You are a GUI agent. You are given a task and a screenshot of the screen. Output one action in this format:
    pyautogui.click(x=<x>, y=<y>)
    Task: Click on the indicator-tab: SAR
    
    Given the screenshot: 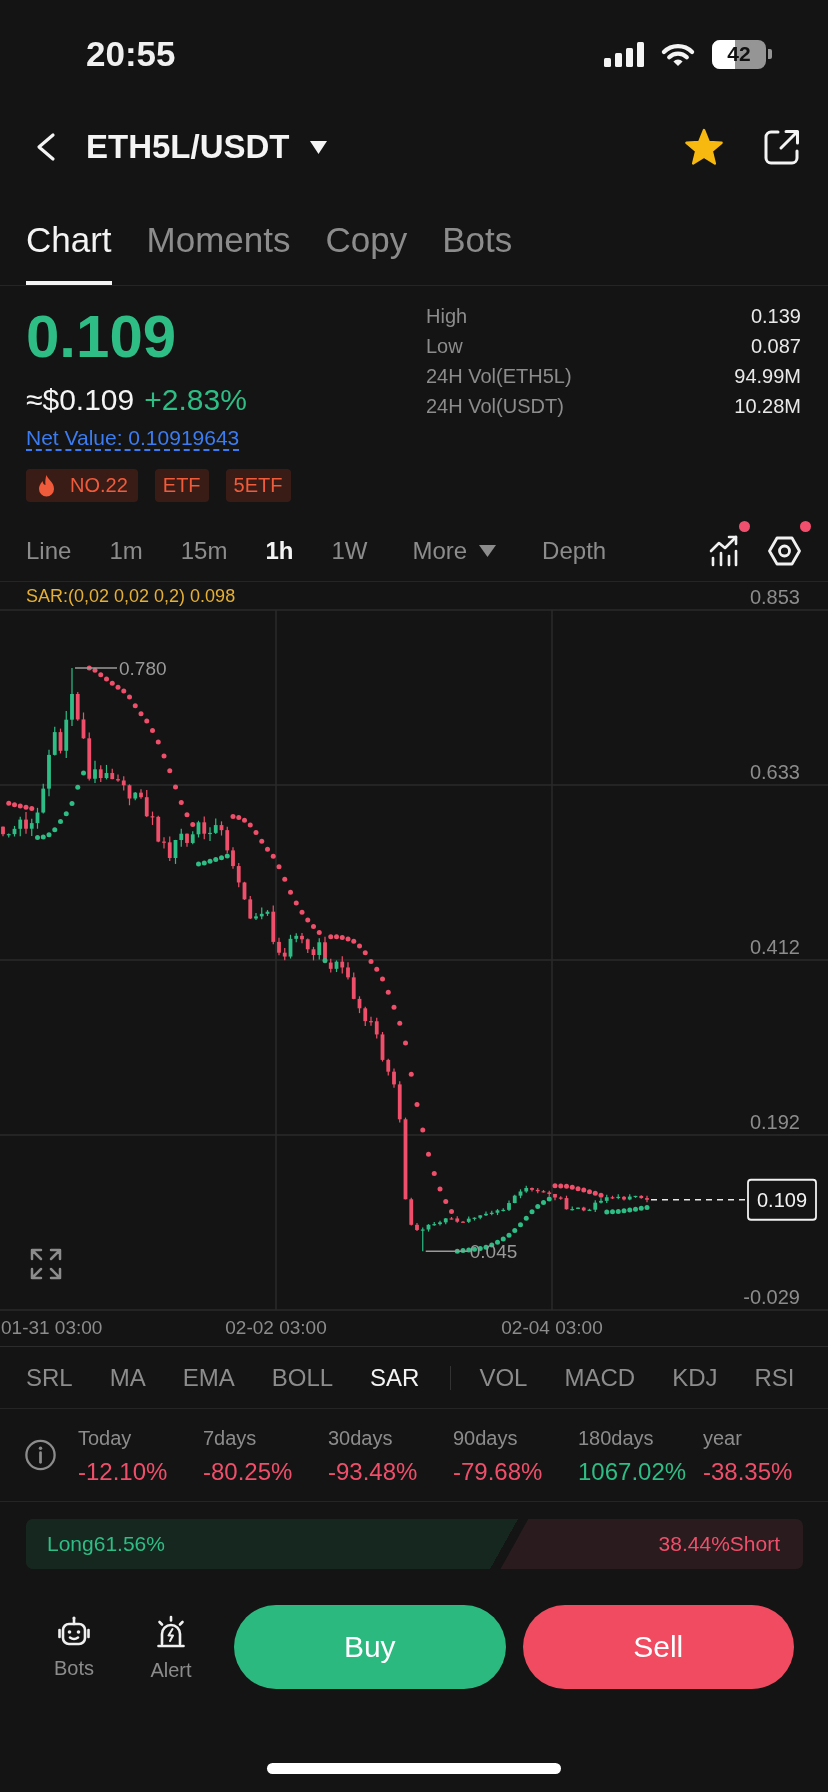 What is the action you would take?
    pyautogui.click(x=395, y=1377)
    